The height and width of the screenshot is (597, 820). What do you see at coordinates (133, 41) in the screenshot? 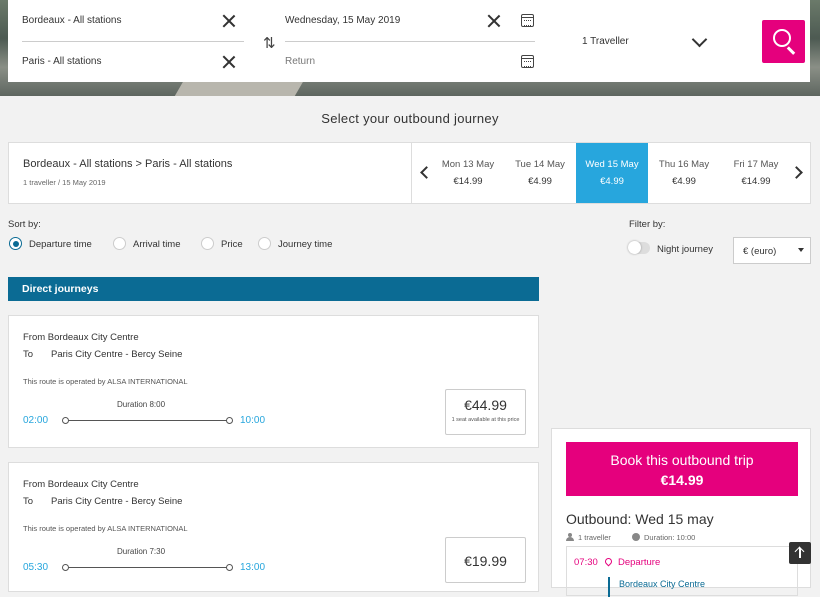
I see `origin-underline` at bounding box center [133, 41].